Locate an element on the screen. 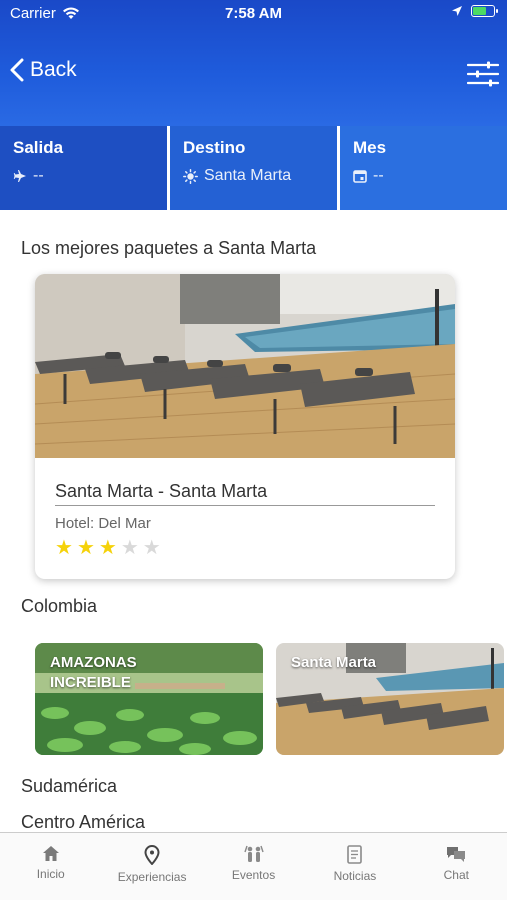 The image size is (507, 900). location-arrow-icon is located at coordinates (457, 11).